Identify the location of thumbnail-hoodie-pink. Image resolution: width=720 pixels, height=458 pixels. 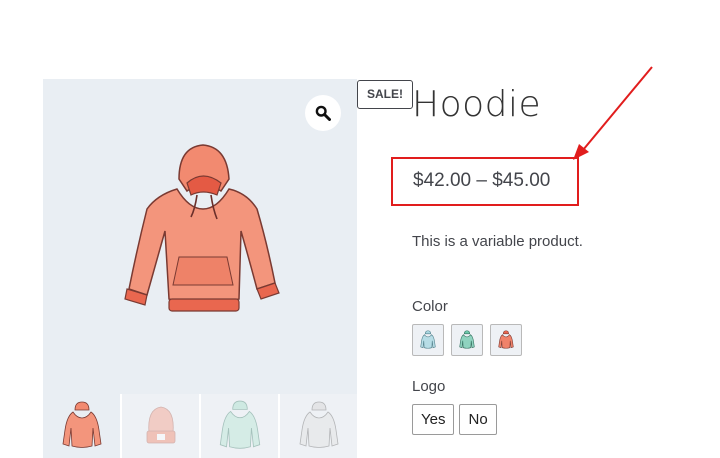
(81, 426).